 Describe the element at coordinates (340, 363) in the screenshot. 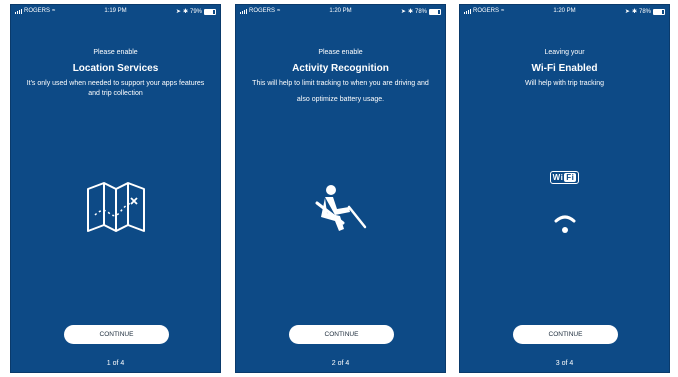

I see `page-indicator: 2 of 4` at that location.